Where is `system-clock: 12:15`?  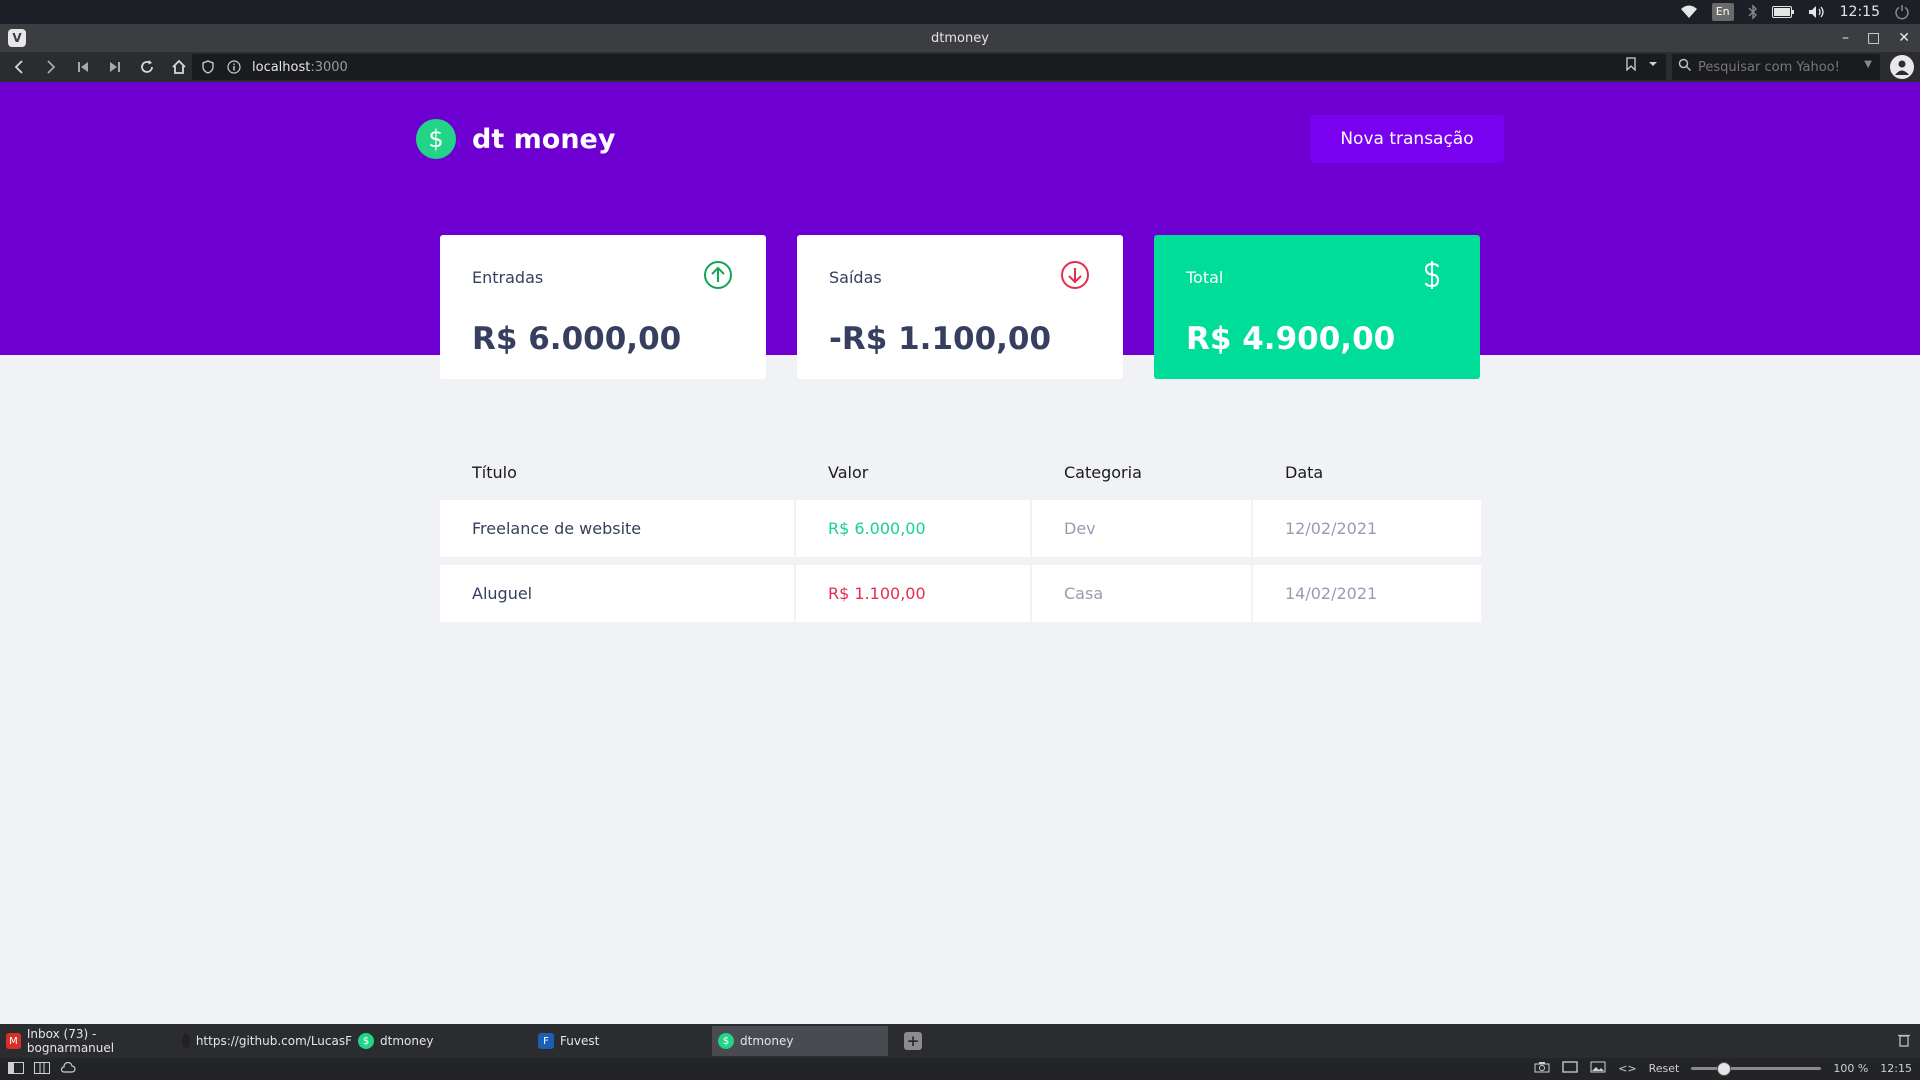
system-clock: 12:15 is located at coordinates (1860, 12).